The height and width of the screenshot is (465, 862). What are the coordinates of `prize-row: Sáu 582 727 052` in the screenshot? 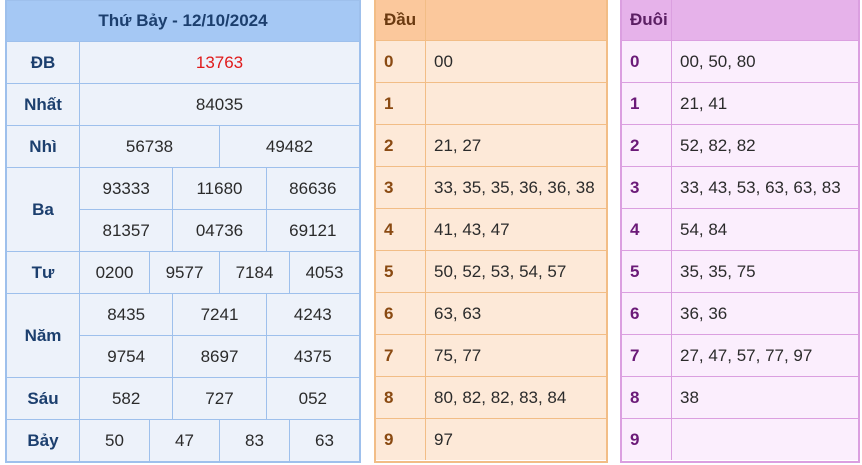 It's located at (183, 398).